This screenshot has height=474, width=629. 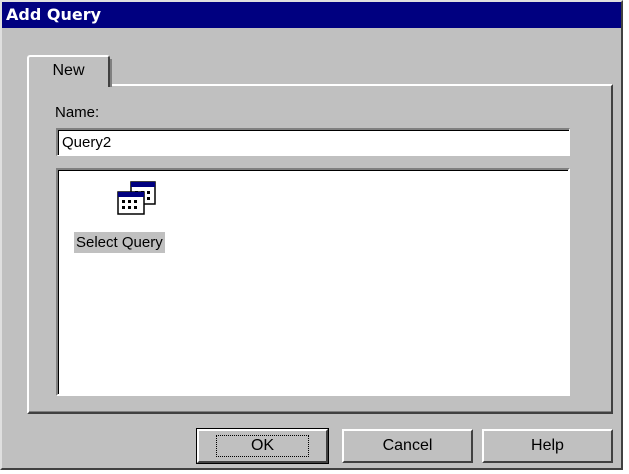 I want to click on name-input: Query2, so click(x=313, y=142).